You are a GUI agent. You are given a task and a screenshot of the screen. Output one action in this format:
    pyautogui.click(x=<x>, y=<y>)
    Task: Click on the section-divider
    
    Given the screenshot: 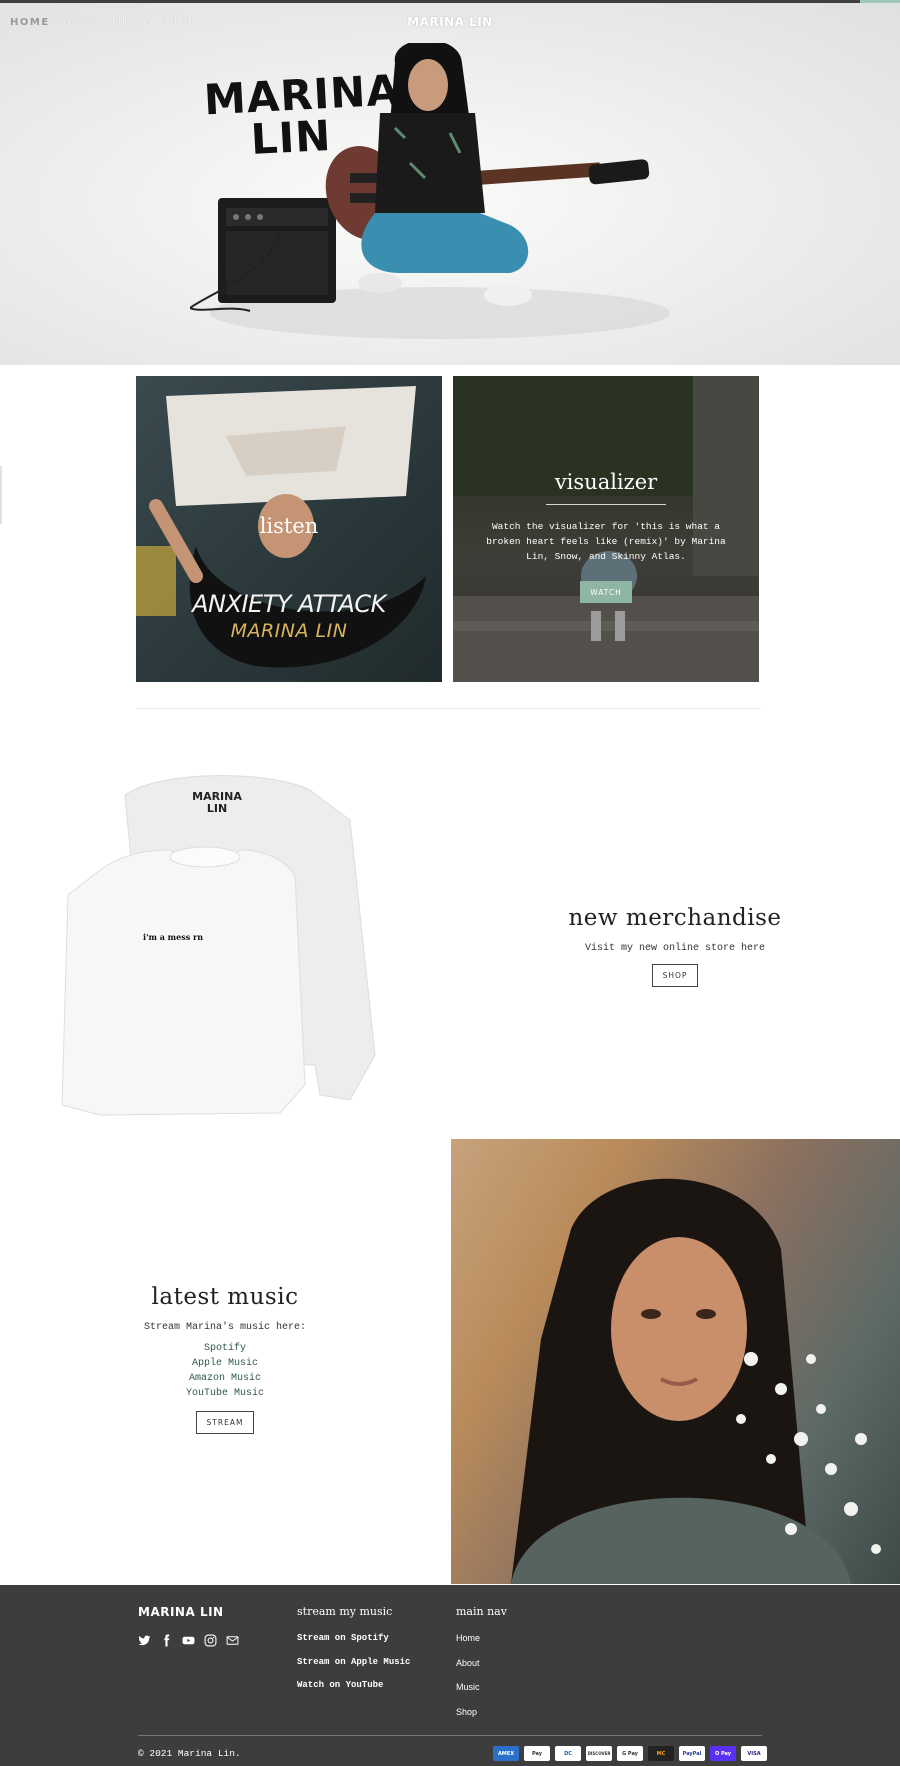 What is the action you would take?
    pyautogui.click(x=448, y=708)
    